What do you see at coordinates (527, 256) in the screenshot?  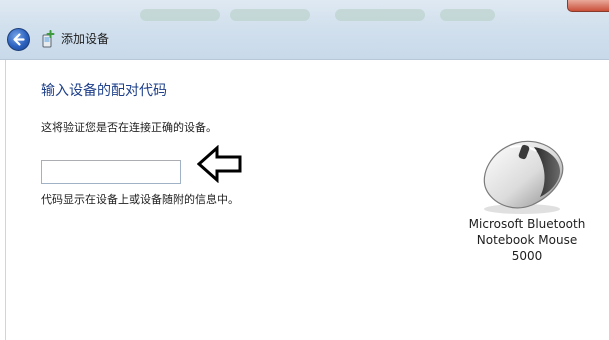 I see `device-name-line: 5000` at bounding box center [527, 256].